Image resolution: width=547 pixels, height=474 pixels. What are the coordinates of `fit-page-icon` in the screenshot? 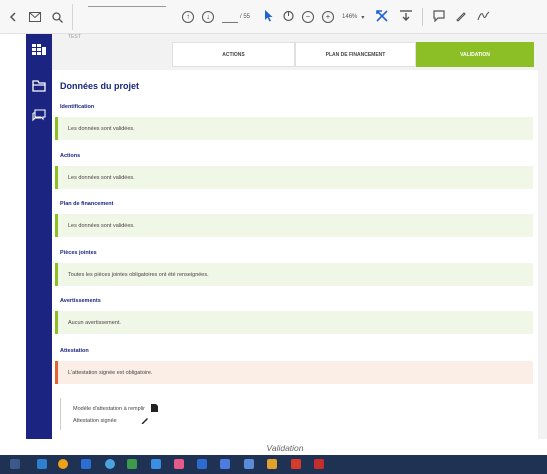 It's located at (383, 17).